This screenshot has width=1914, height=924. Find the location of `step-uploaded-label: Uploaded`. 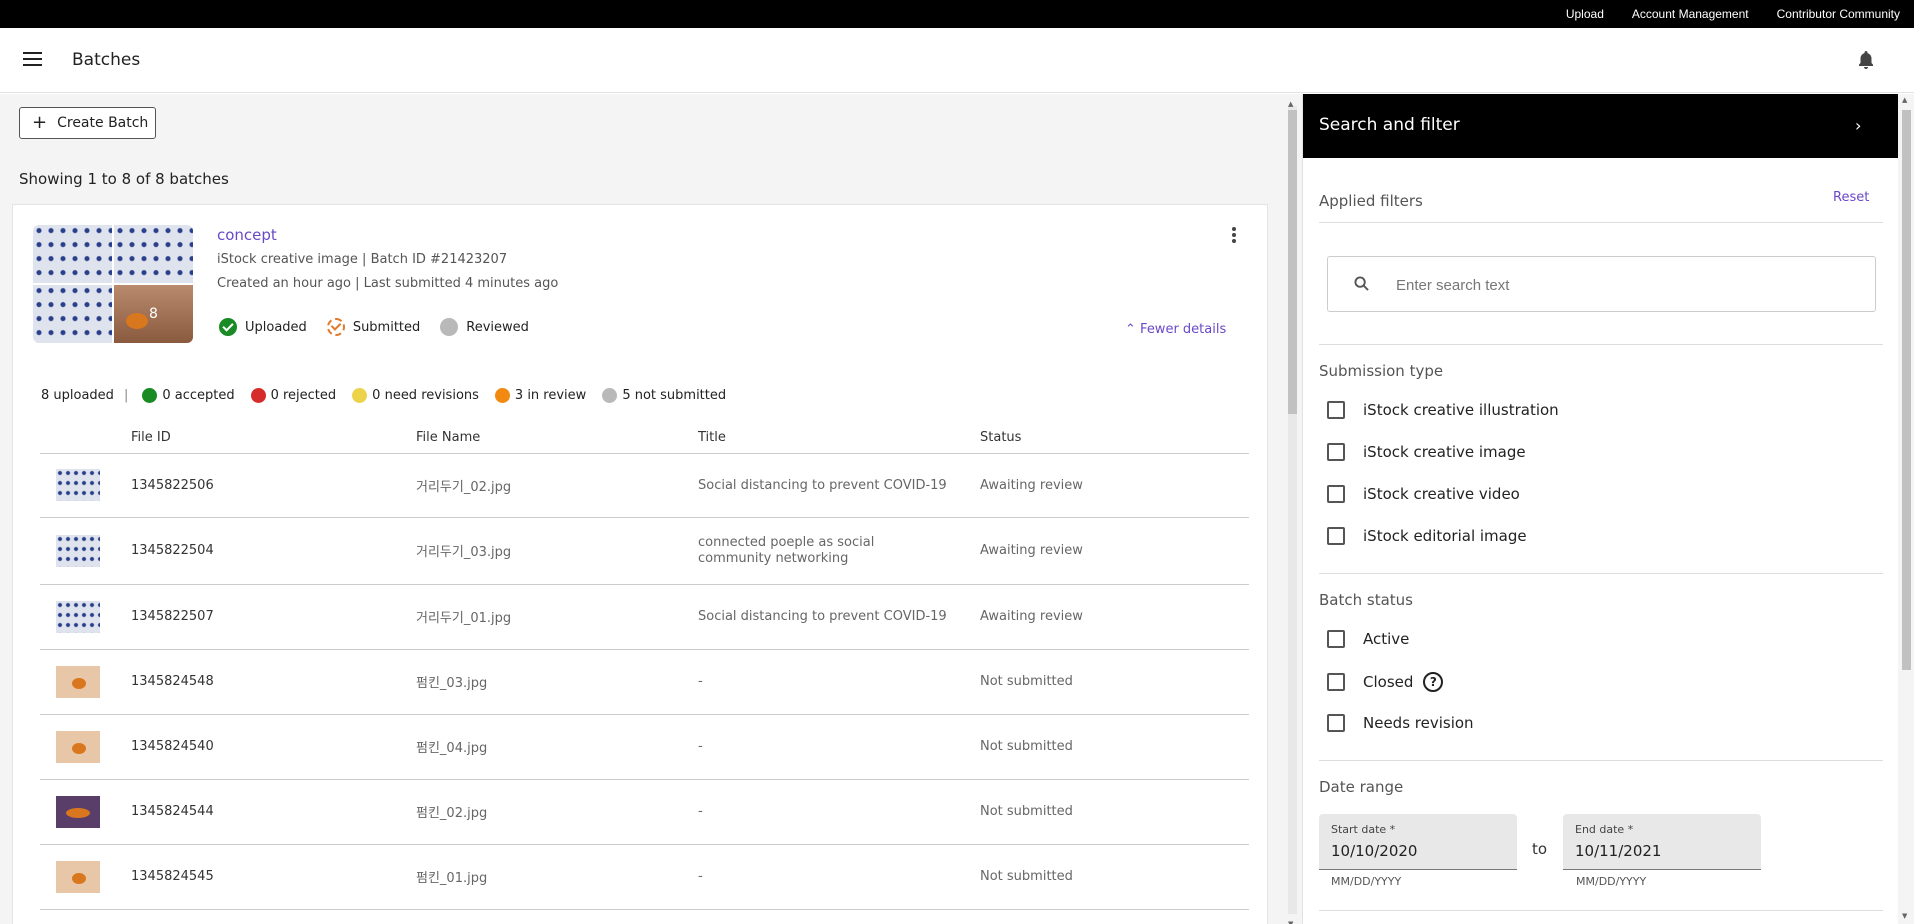

step-uploaded-label: Uploaded is located at coordinates (276, 327).